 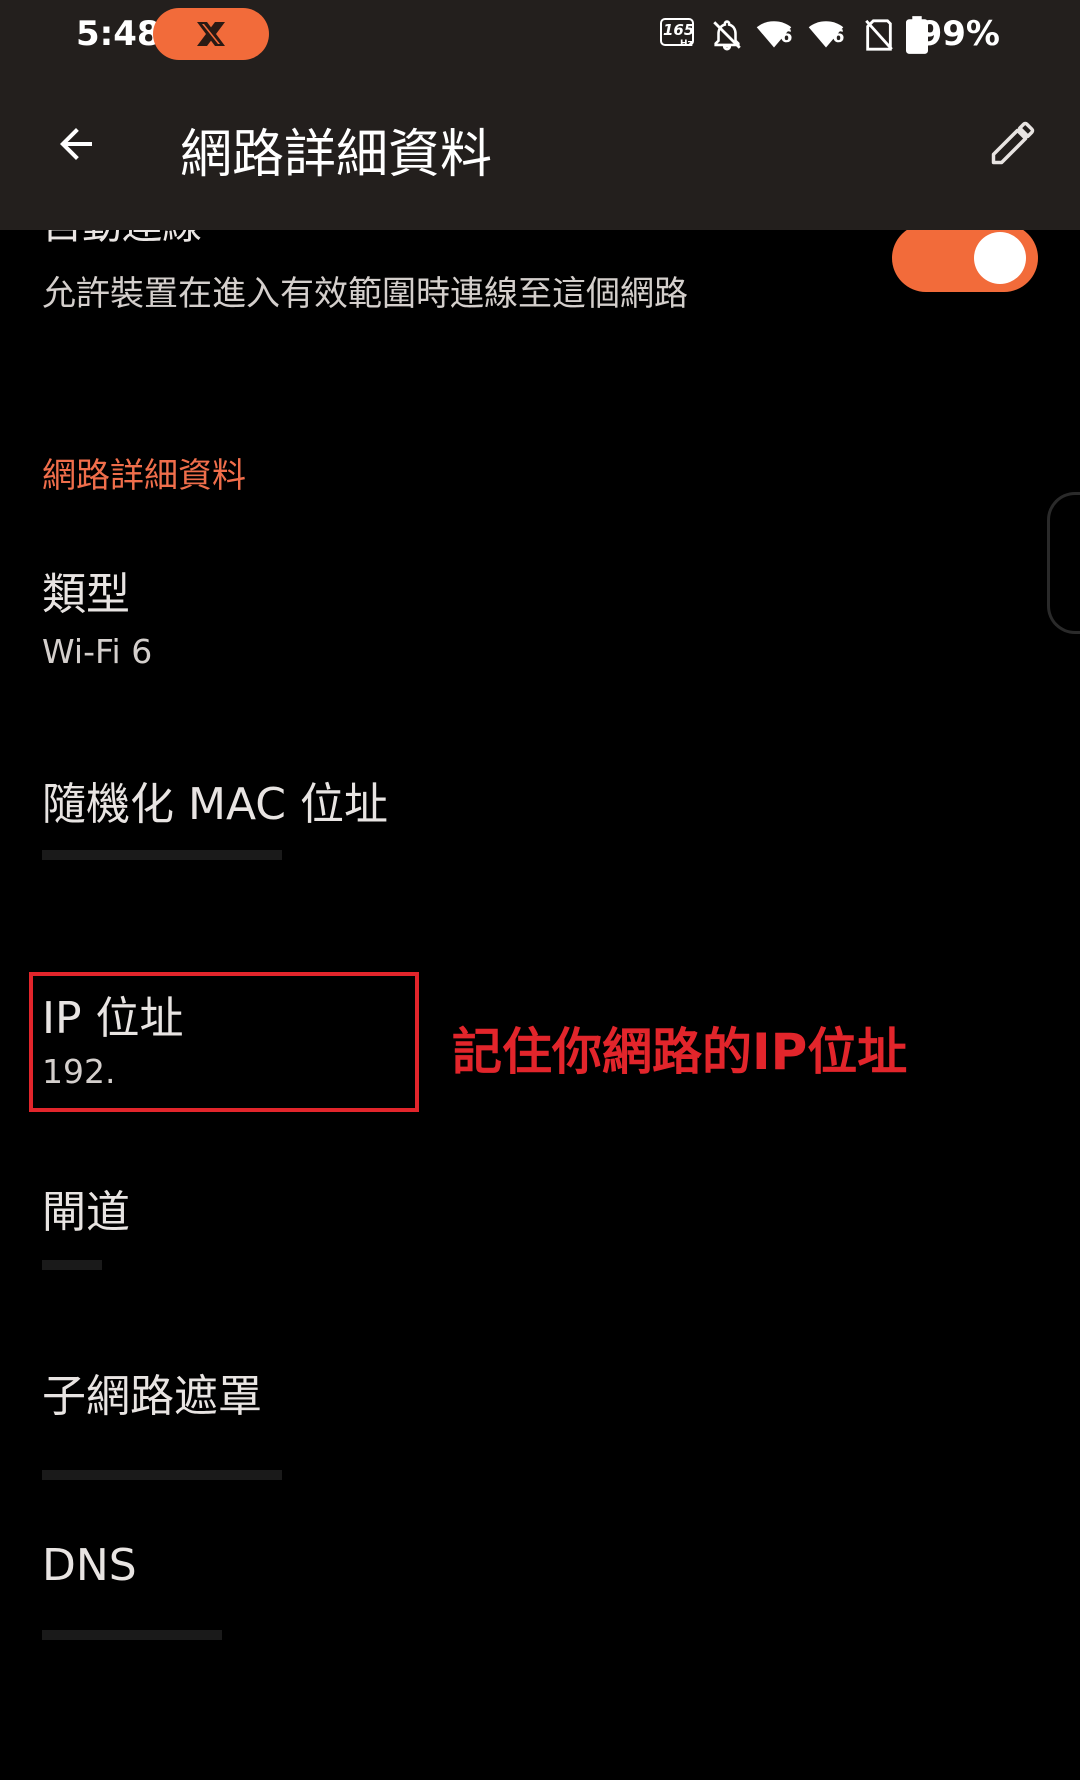 I want to click on detail-title: DNS, so click(x=89, y=1565).